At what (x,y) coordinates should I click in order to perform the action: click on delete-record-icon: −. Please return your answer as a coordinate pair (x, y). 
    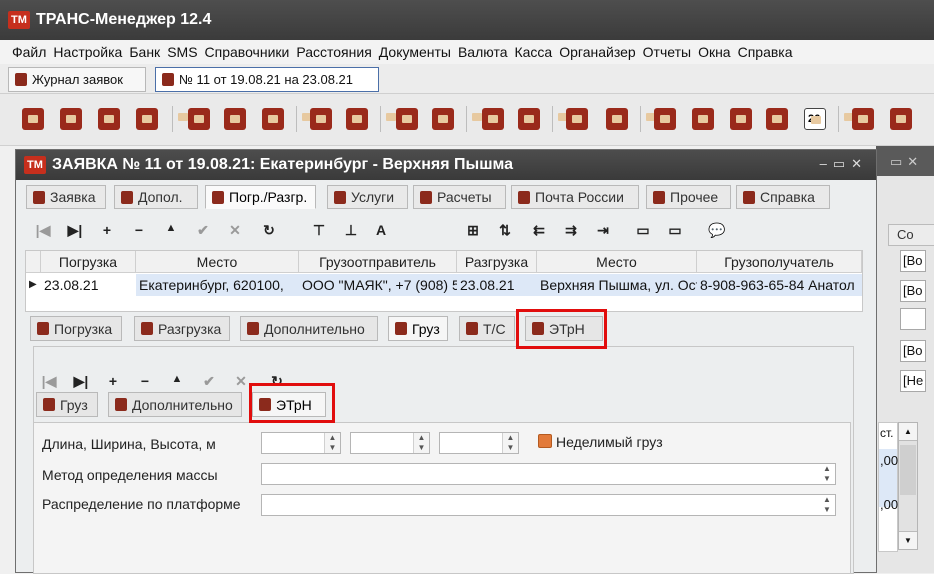
    Looking at the image, I should click on (145, 381).